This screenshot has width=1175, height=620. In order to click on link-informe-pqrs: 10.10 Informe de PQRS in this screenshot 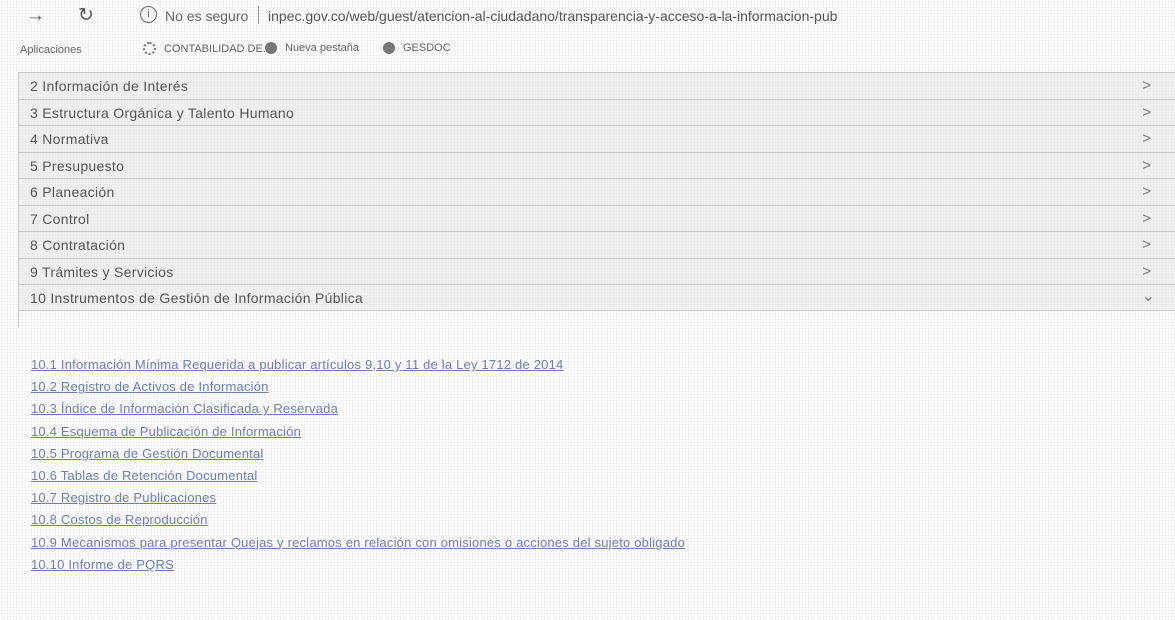, I will do `click(581, 568)`.